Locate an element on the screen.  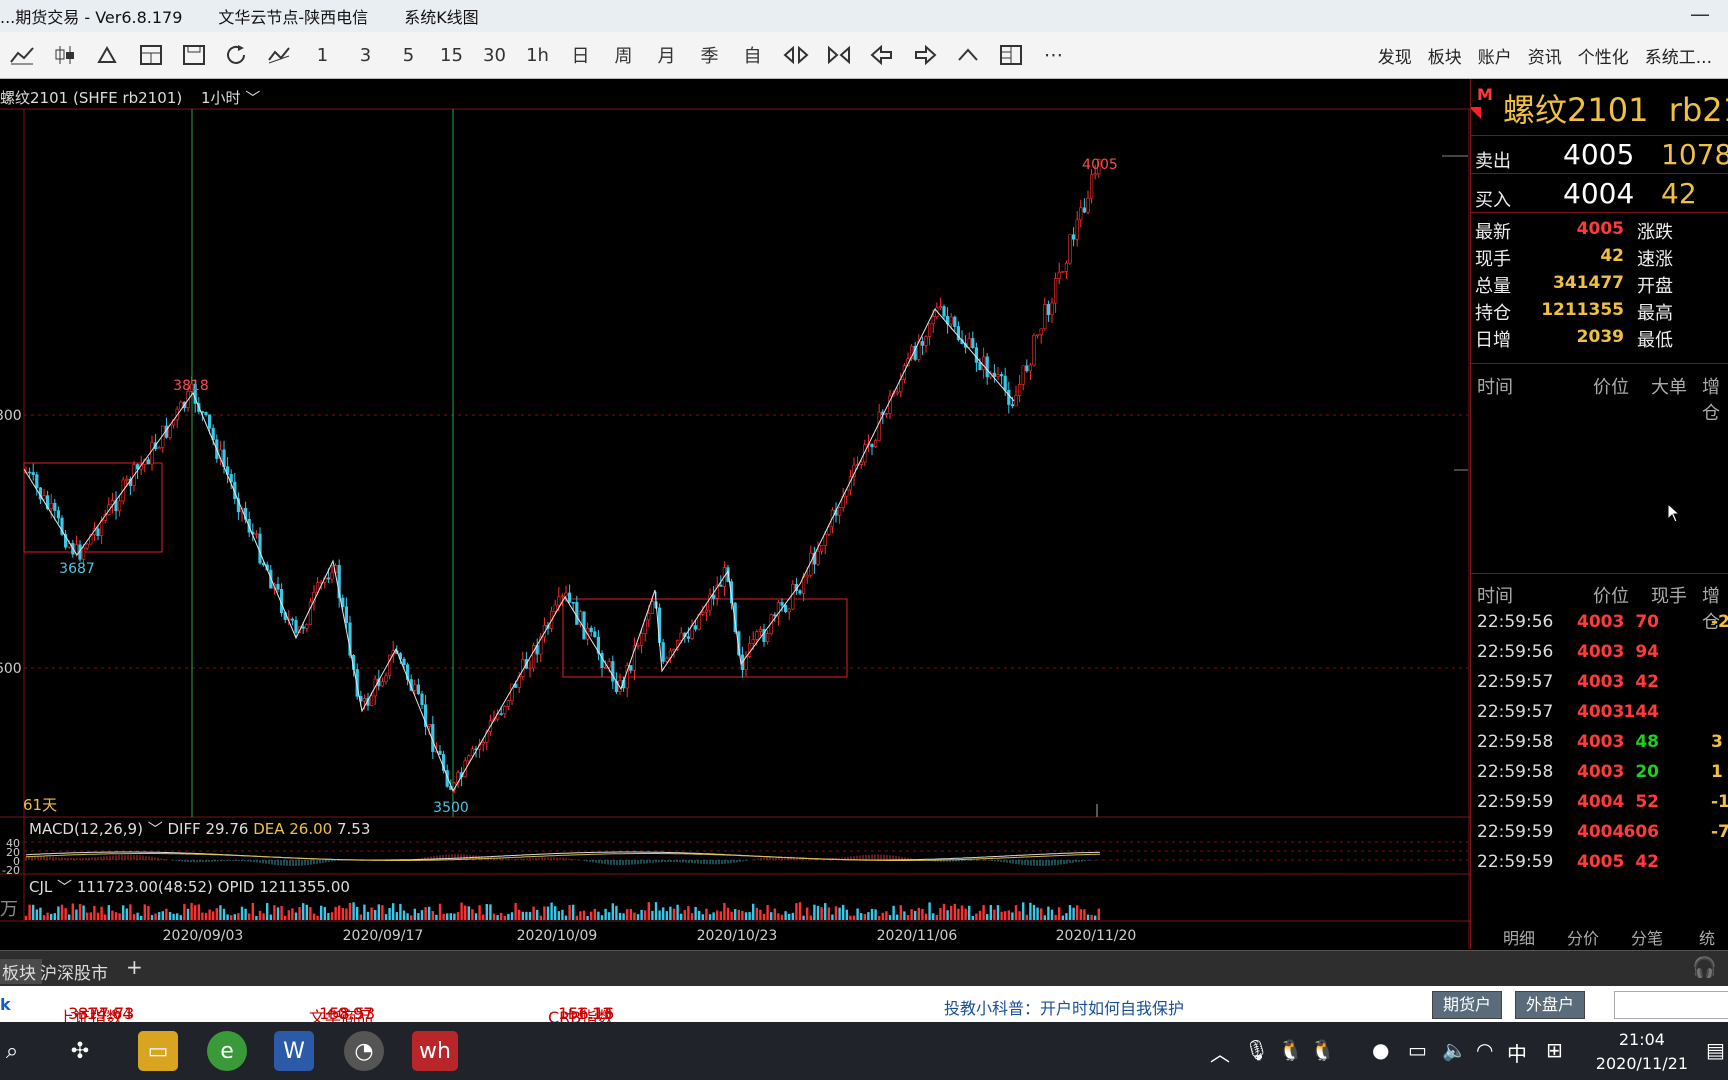
period-month: 月 is located at coordinates (666, 55).